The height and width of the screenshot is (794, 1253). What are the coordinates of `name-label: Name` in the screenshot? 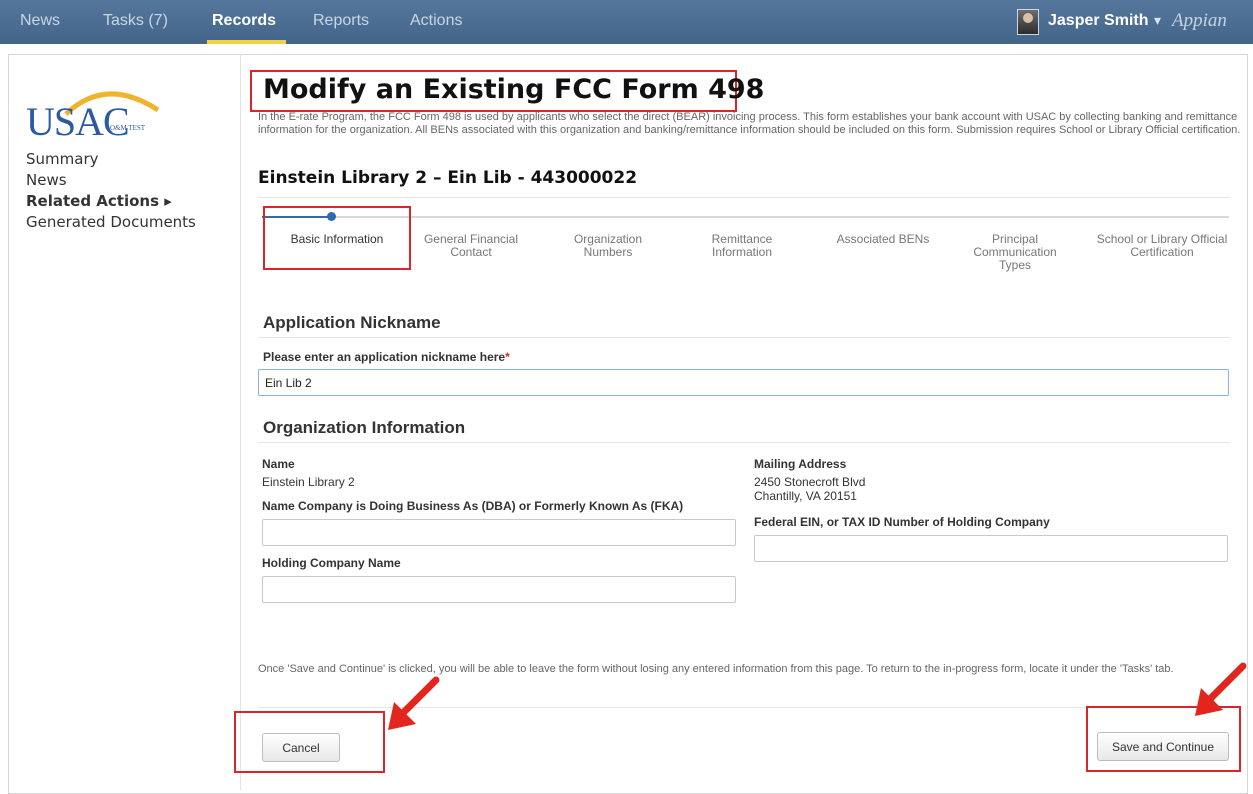 It's located at (278, 464).